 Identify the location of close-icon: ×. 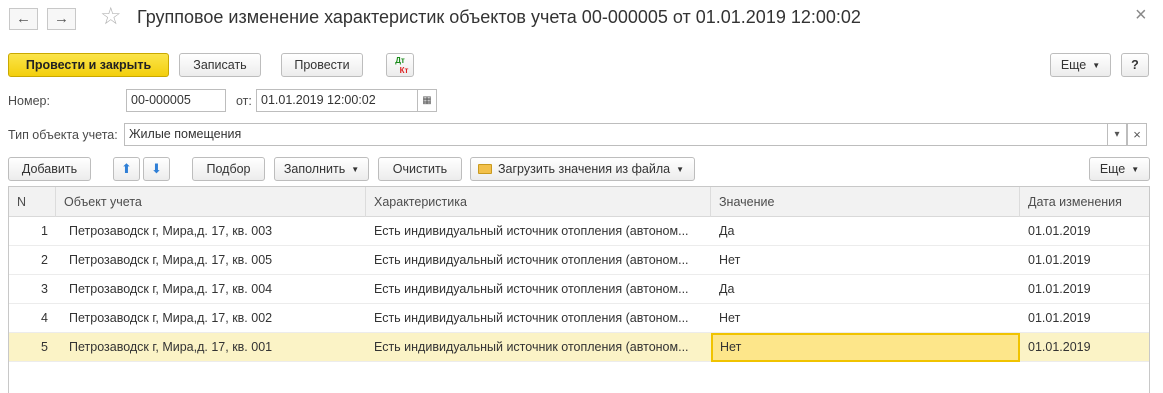
(1141, 15).